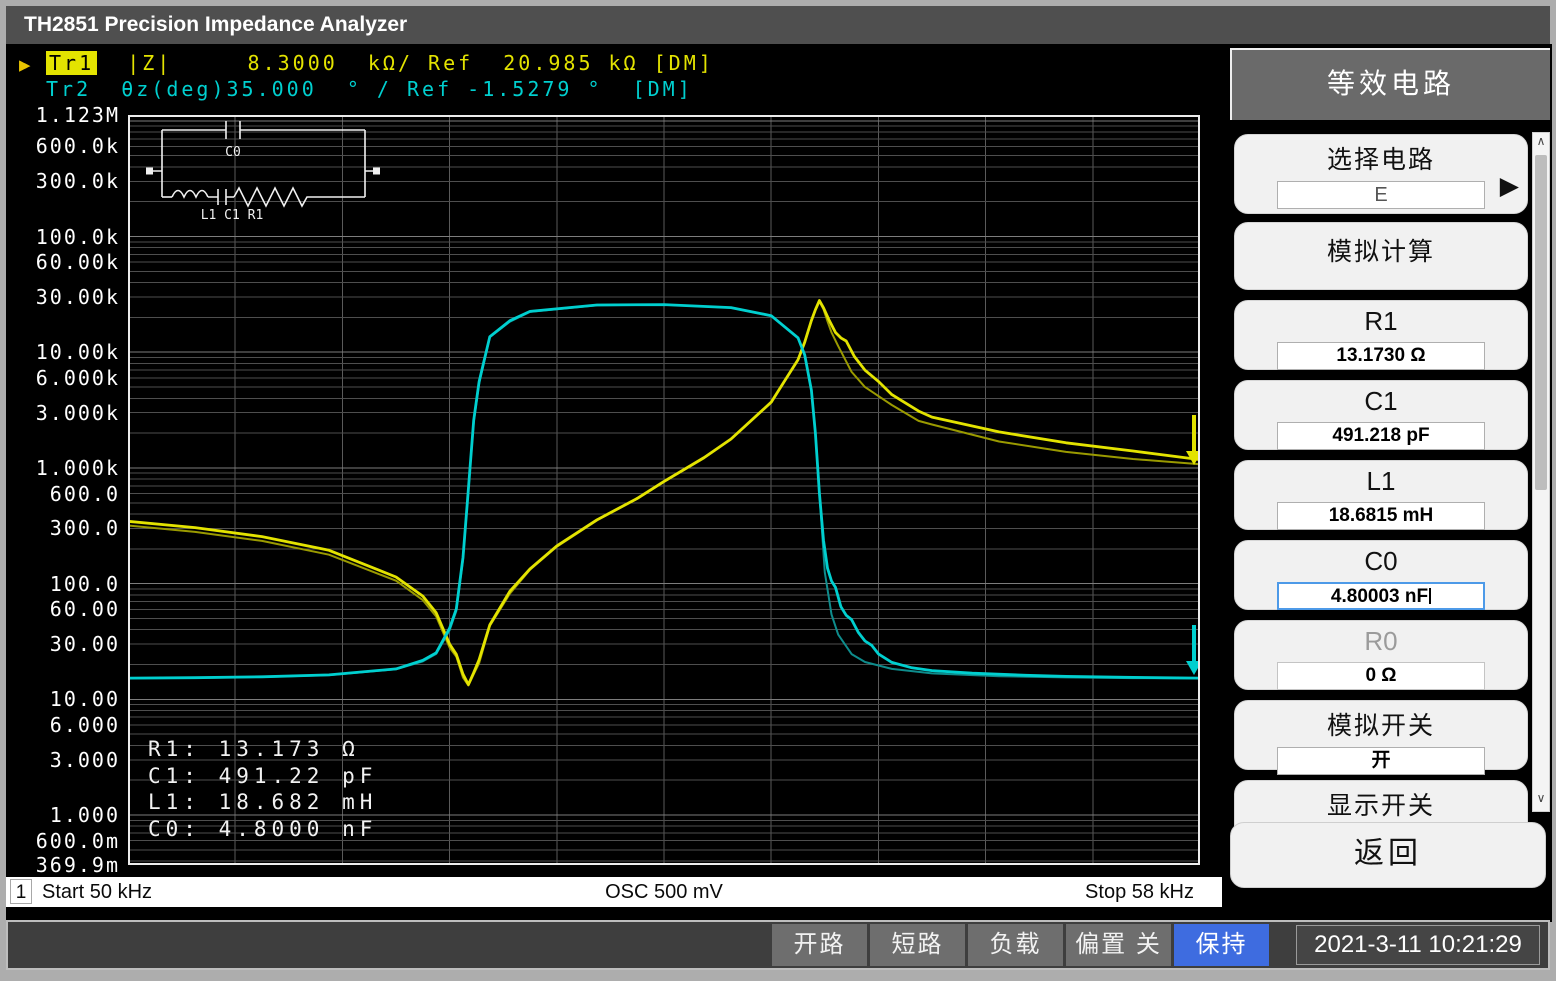 The height and width of the screenshot is (981, 1556). Describe the element at coordinates (77, 115) in the screenshot. I see `y-axis-tick-label: 1.123M` at that location.